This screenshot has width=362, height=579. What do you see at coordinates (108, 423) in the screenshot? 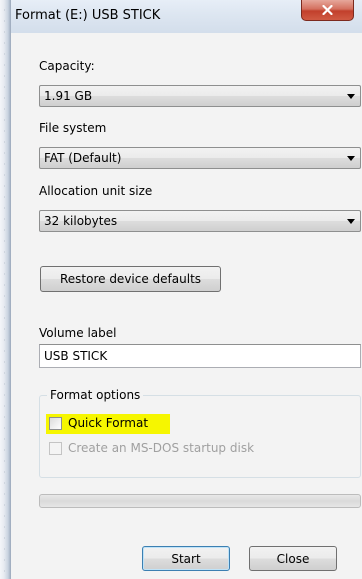
I see `quick-format-label: Quick Format` at bounding box center [108, 423].